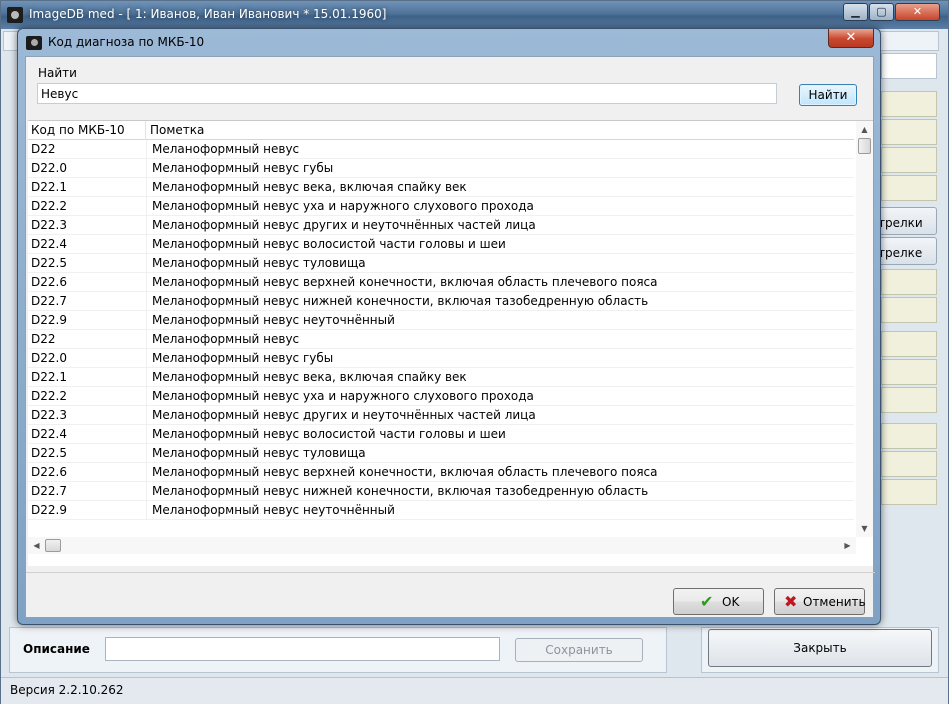  I want to click on bg-arrow-button: трелки, so click(905, 221).